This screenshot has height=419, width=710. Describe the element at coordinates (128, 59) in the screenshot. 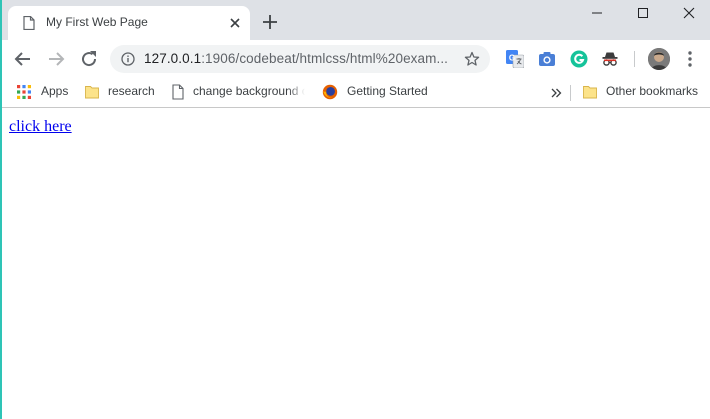

I see `info-icon` at that location.